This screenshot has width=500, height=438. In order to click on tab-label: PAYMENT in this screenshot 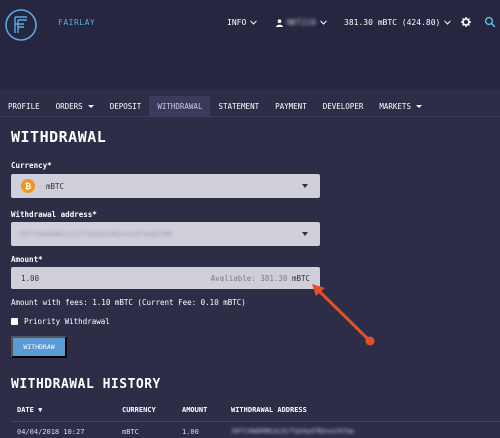, I will do `click(291, 106)`.